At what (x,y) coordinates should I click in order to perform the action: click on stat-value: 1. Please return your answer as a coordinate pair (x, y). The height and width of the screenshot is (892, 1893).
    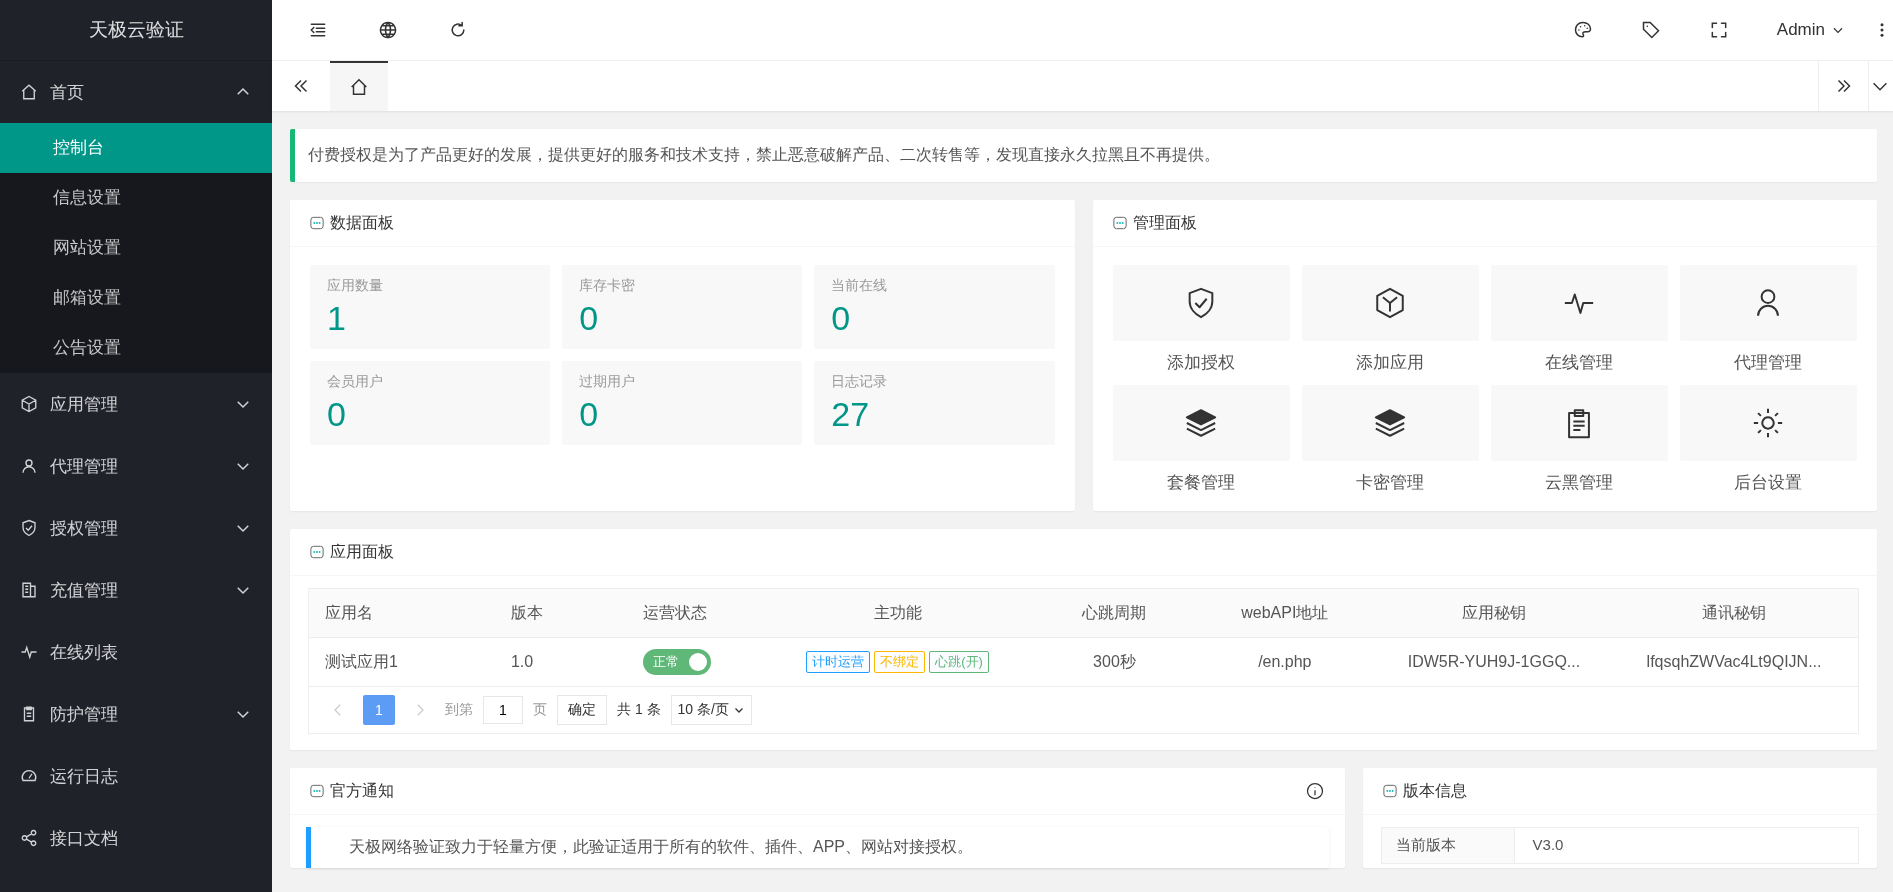
    Looking at the image, I should click on (337, 318).